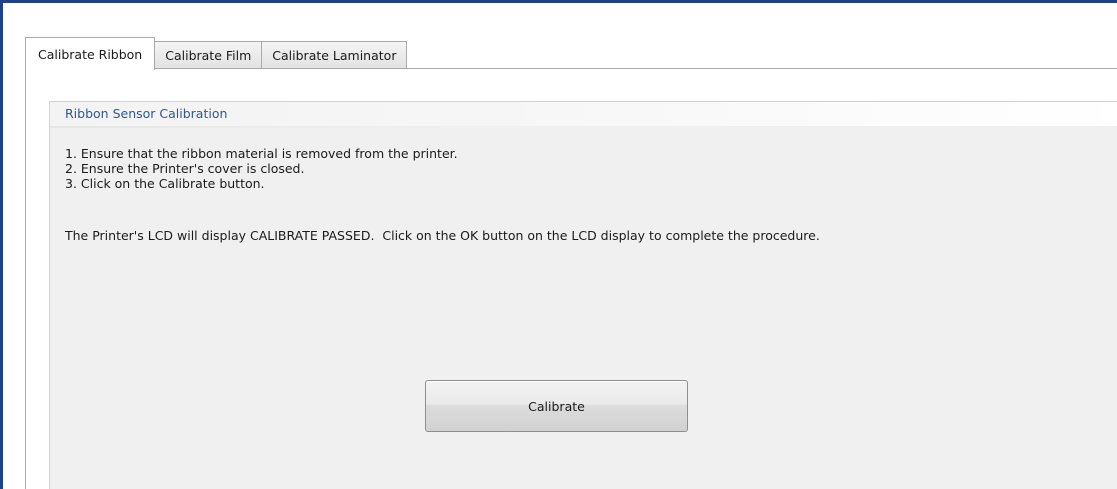  Describe the element at coordinates (334, 55) in the screenshot. I see `tab-calibrate-laminator: Calibrate Laminator` at that location.